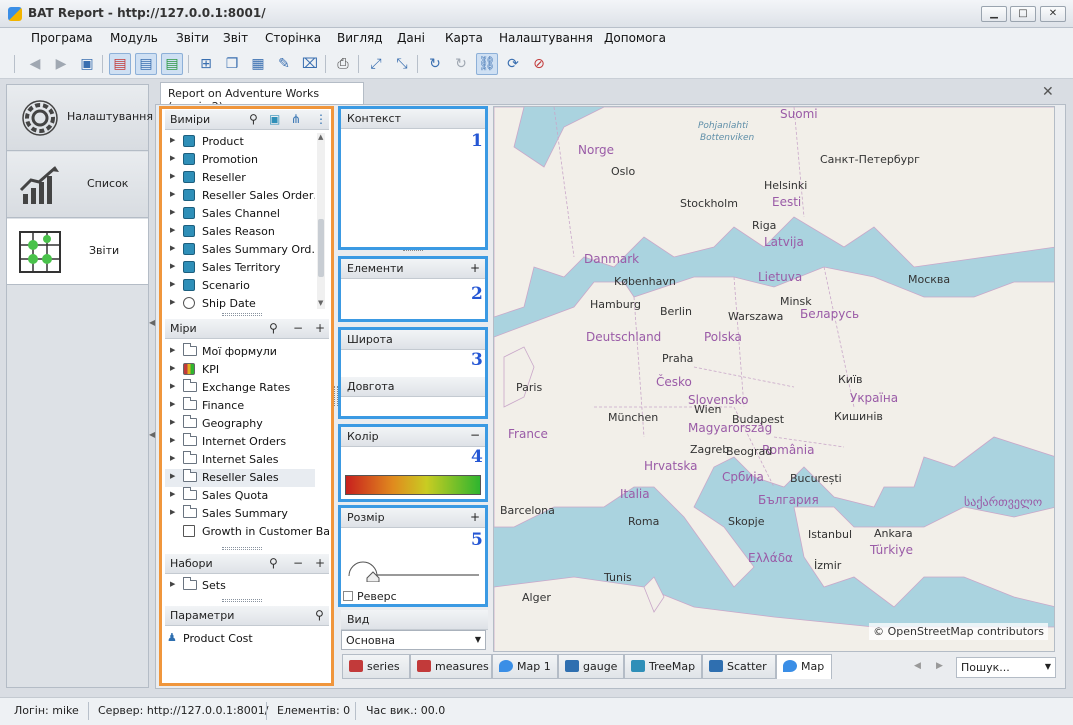  I want to click on nav-list: Список, so click(77, 185).